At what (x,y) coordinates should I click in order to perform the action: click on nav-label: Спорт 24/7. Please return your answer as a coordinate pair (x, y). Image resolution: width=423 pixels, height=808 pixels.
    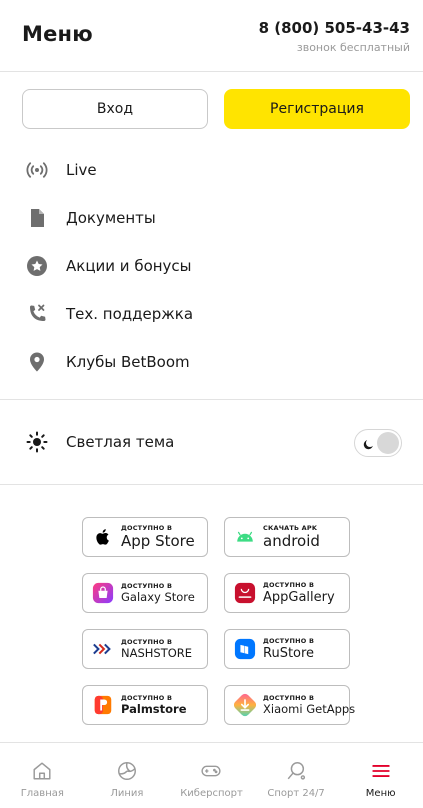
    Looking at the image, I should click on (296, 793).